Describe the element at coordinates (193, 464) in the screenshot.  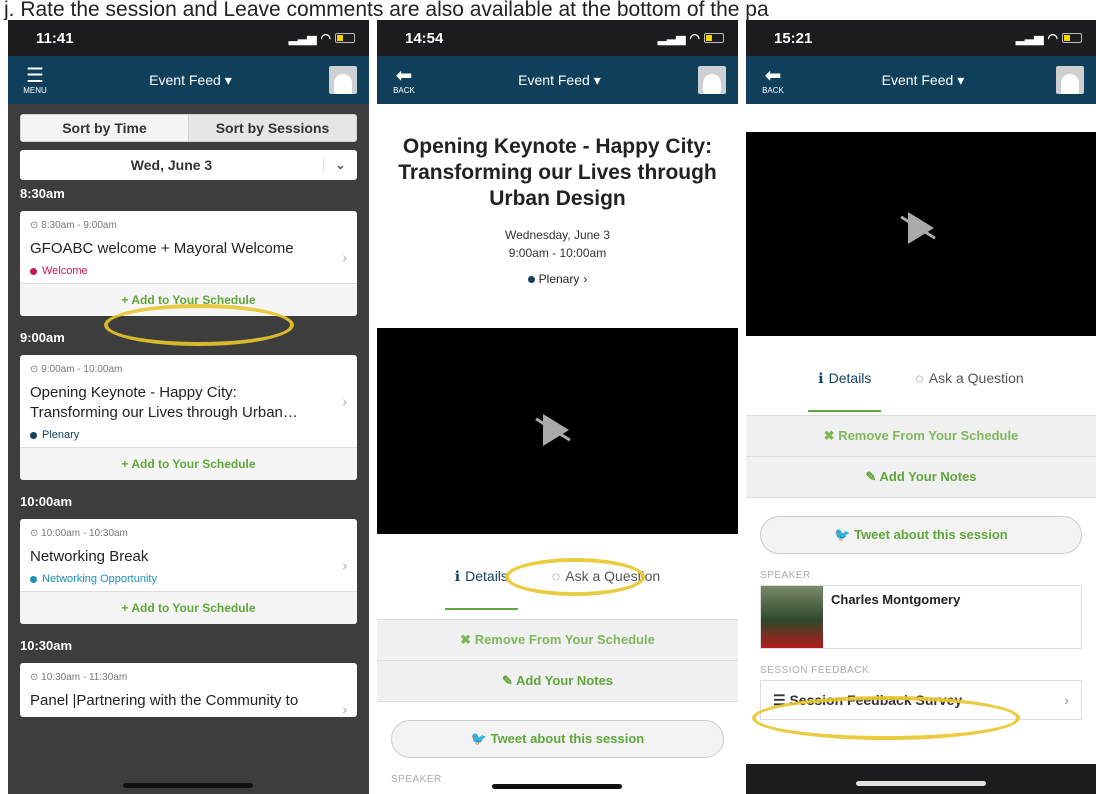
I see `add-to-schedule-label: Add to Your Schedule` at that location.